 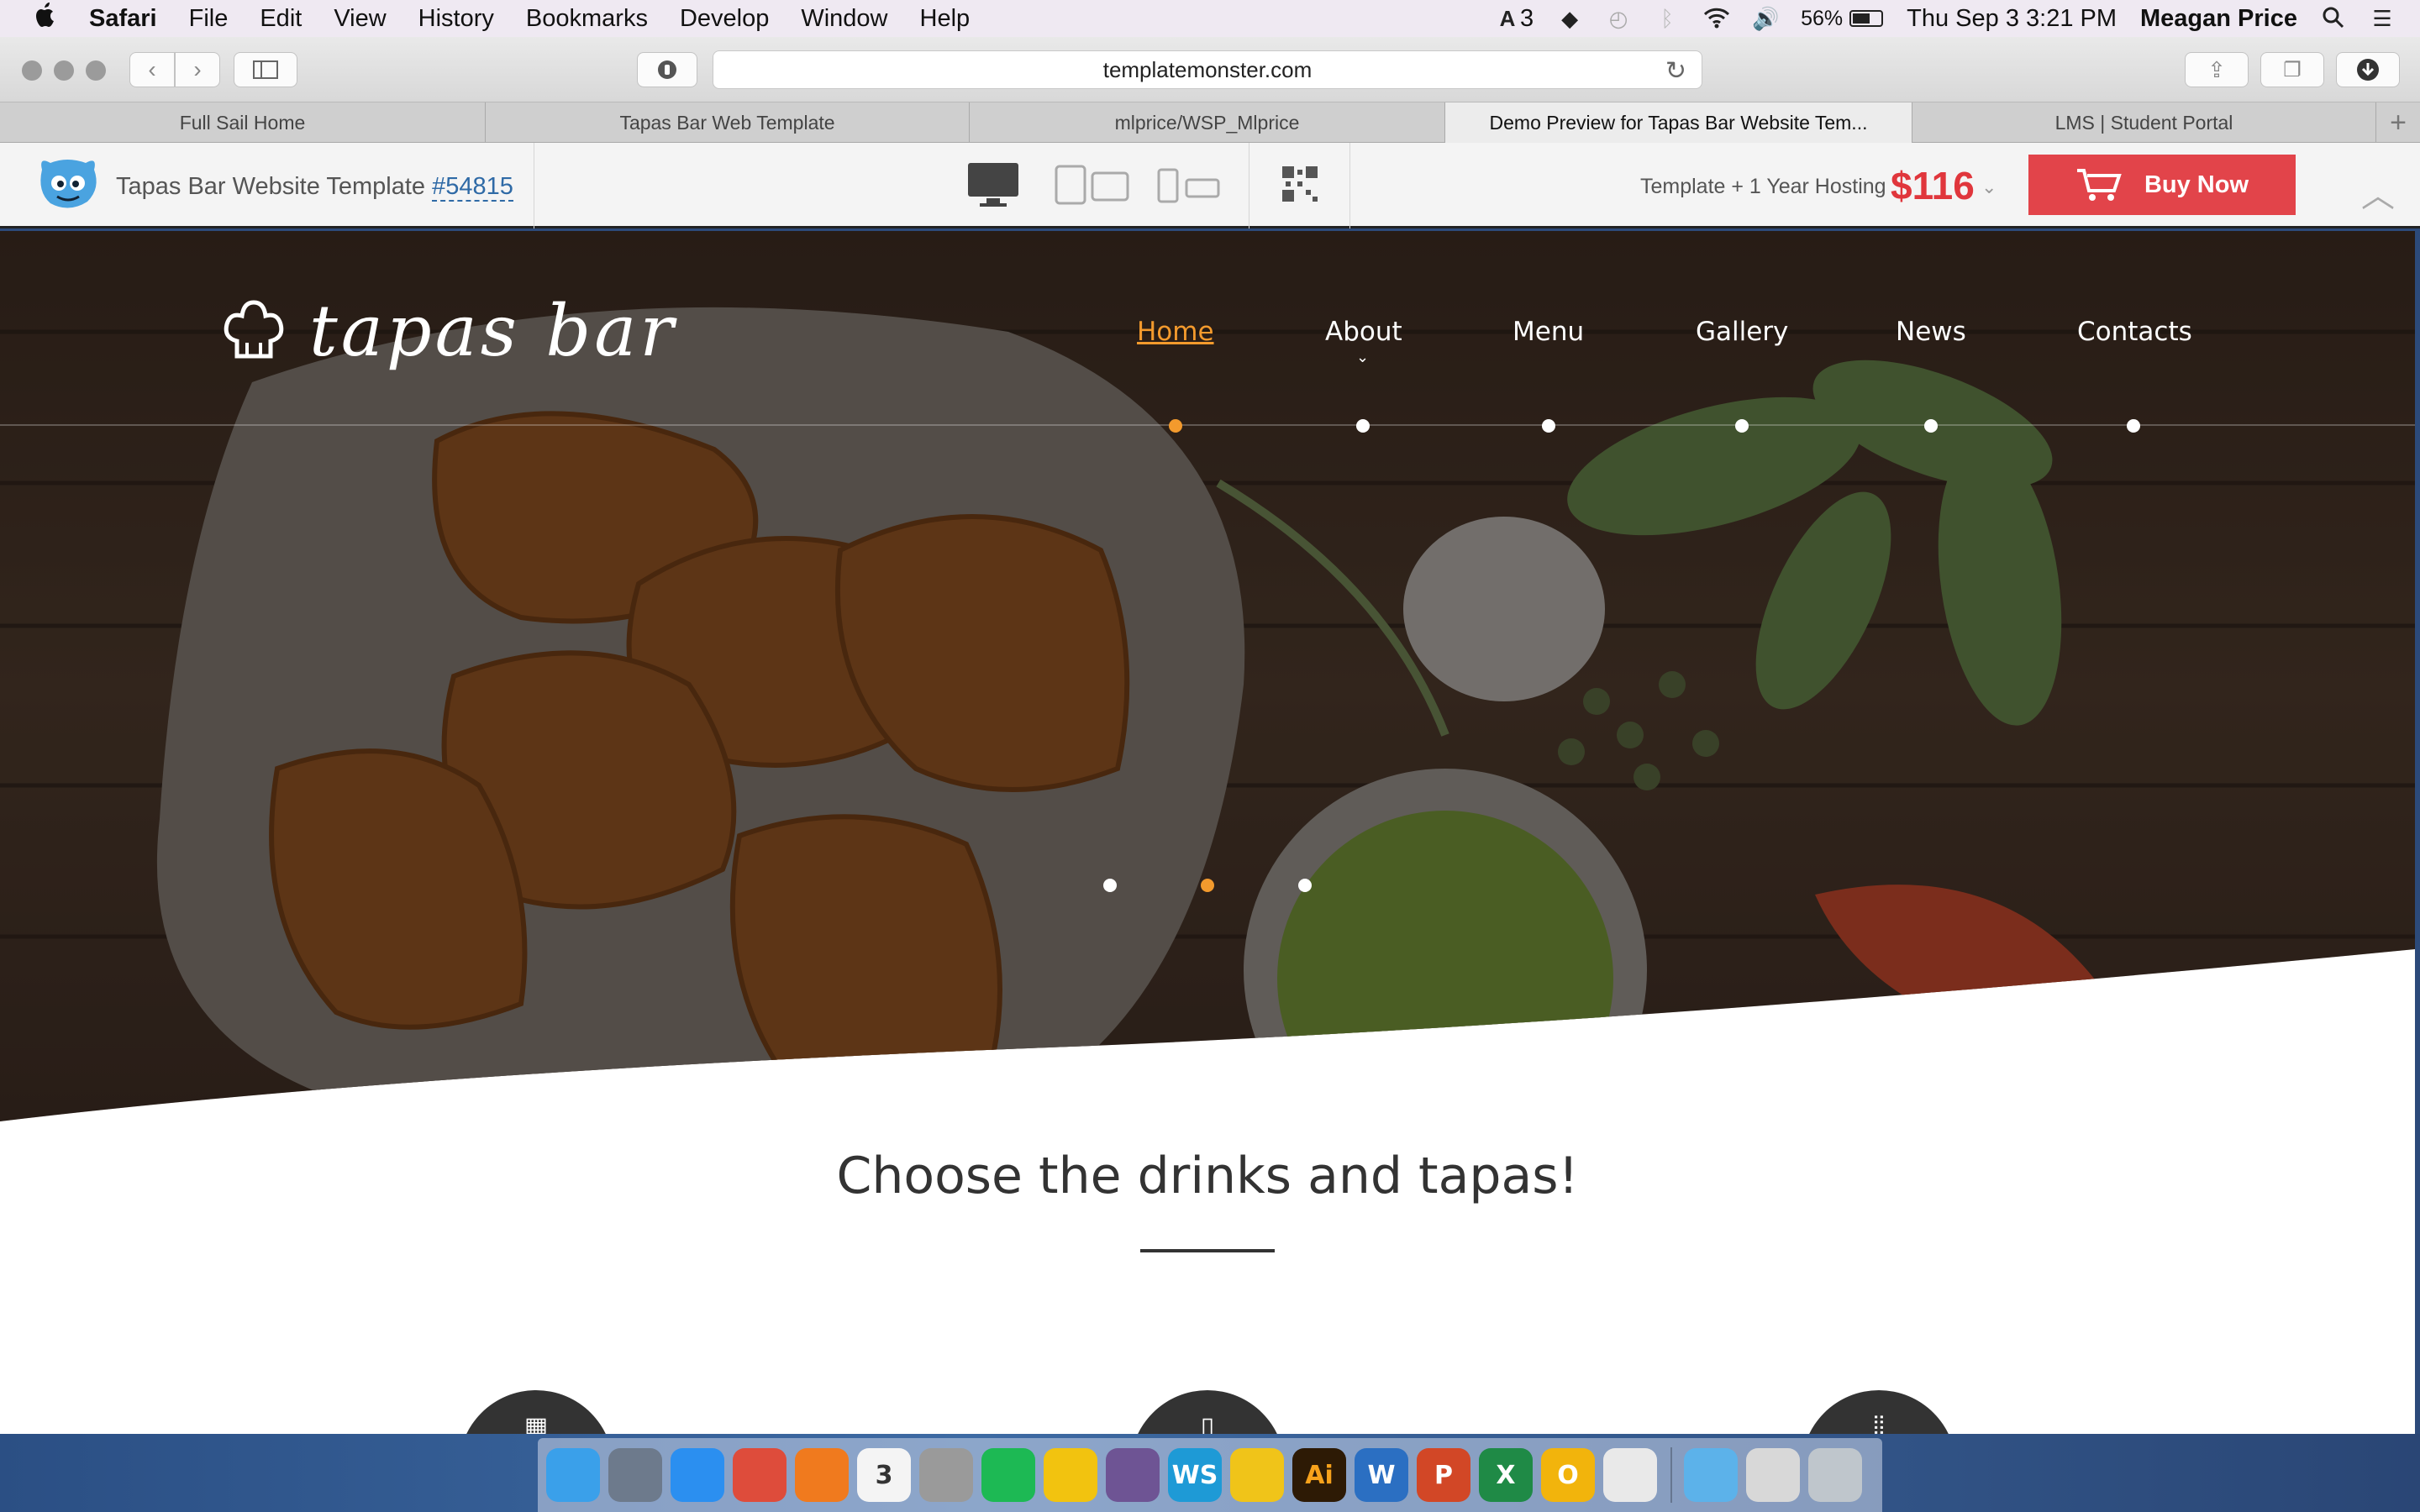 I want to click on nav-about: About, so click(x=1363, y=332).